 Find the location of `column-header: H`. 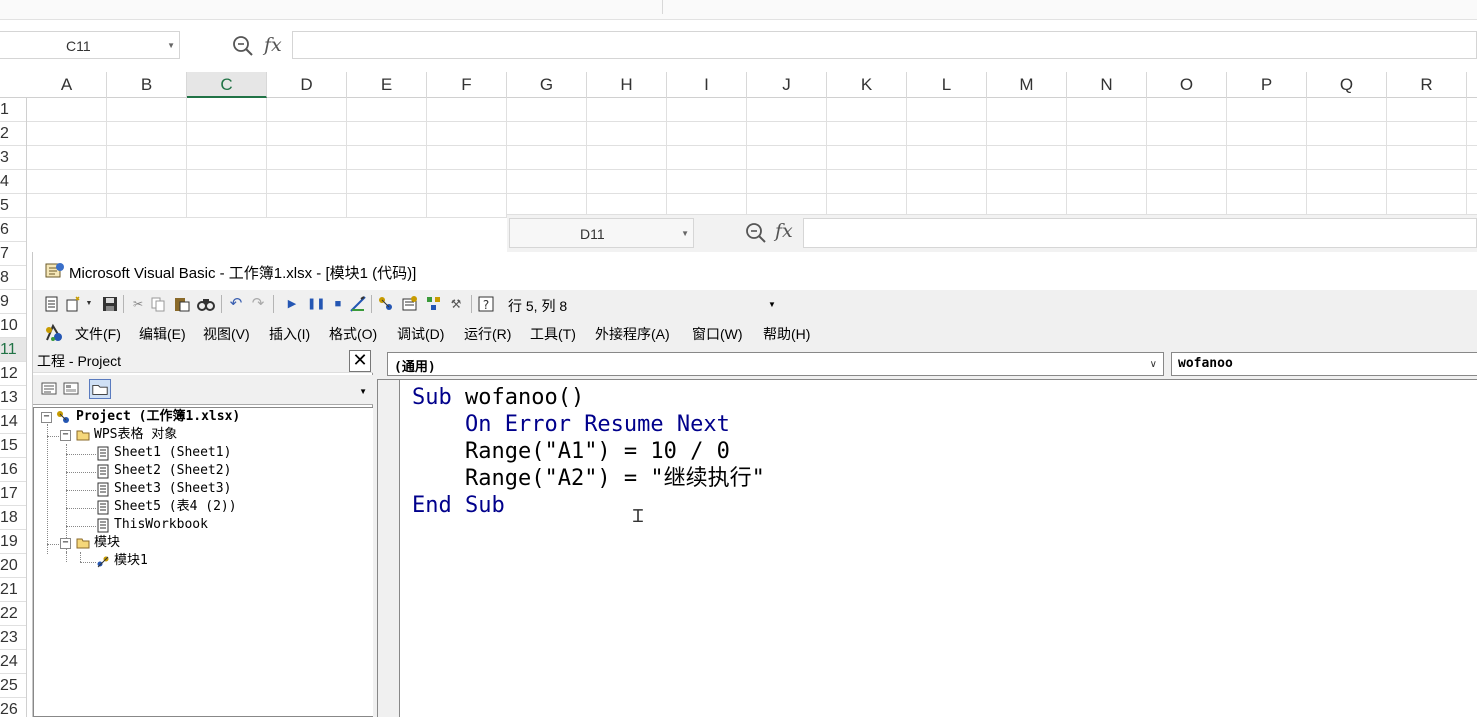

column-header: H is located at coordinates (627, 85).